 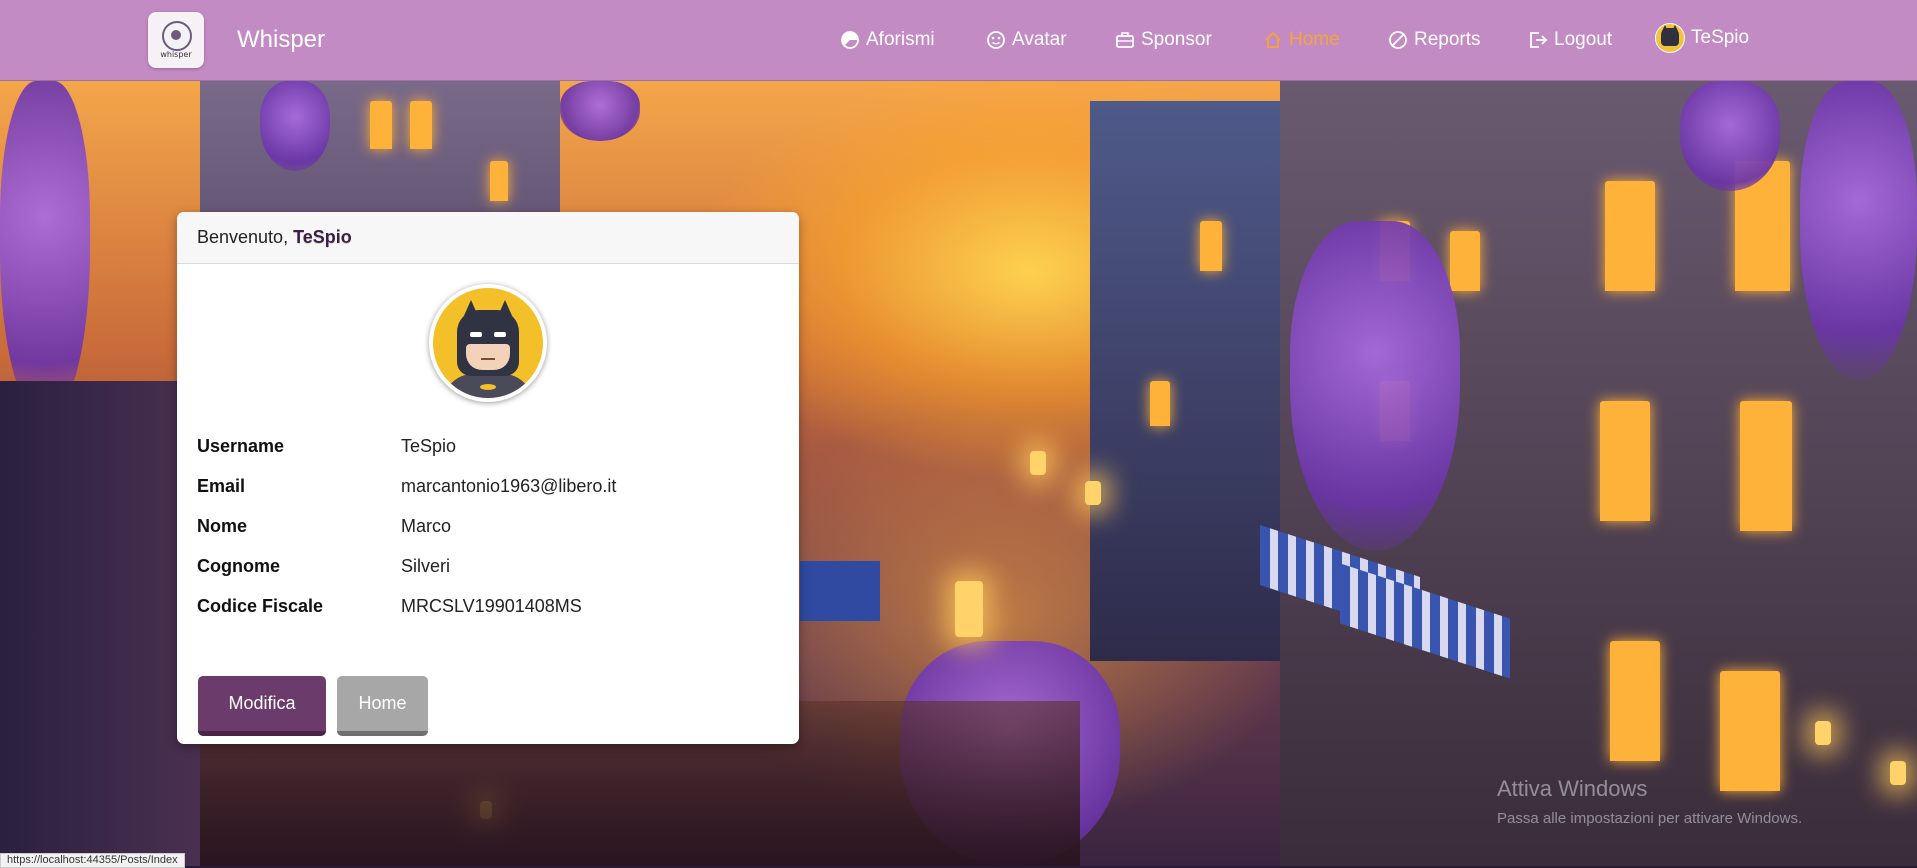 I want to click on logout-icon, so click(x=1539, y=40).